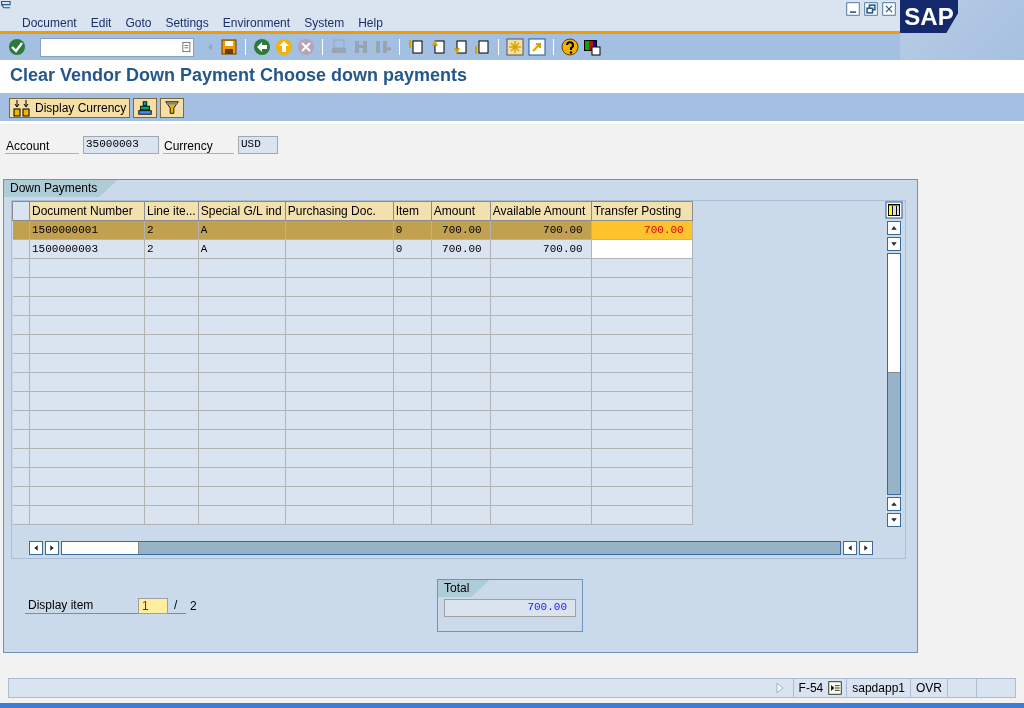 This screenshot has width=1024, height=708. I want to click on command-field, so click(117, 47).